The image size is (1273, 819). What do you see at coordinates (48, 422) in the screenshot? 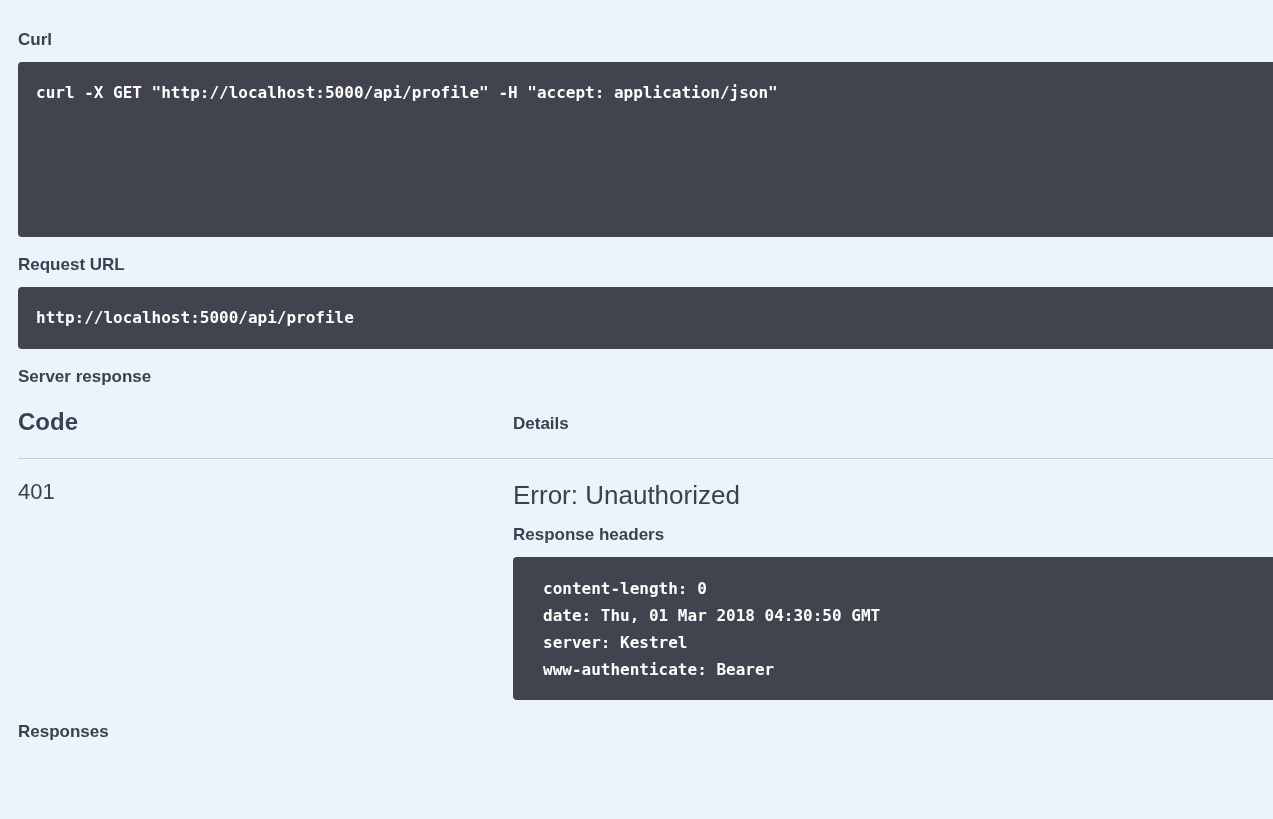
I see `column-header: Code` at bounding box center [48, 422].